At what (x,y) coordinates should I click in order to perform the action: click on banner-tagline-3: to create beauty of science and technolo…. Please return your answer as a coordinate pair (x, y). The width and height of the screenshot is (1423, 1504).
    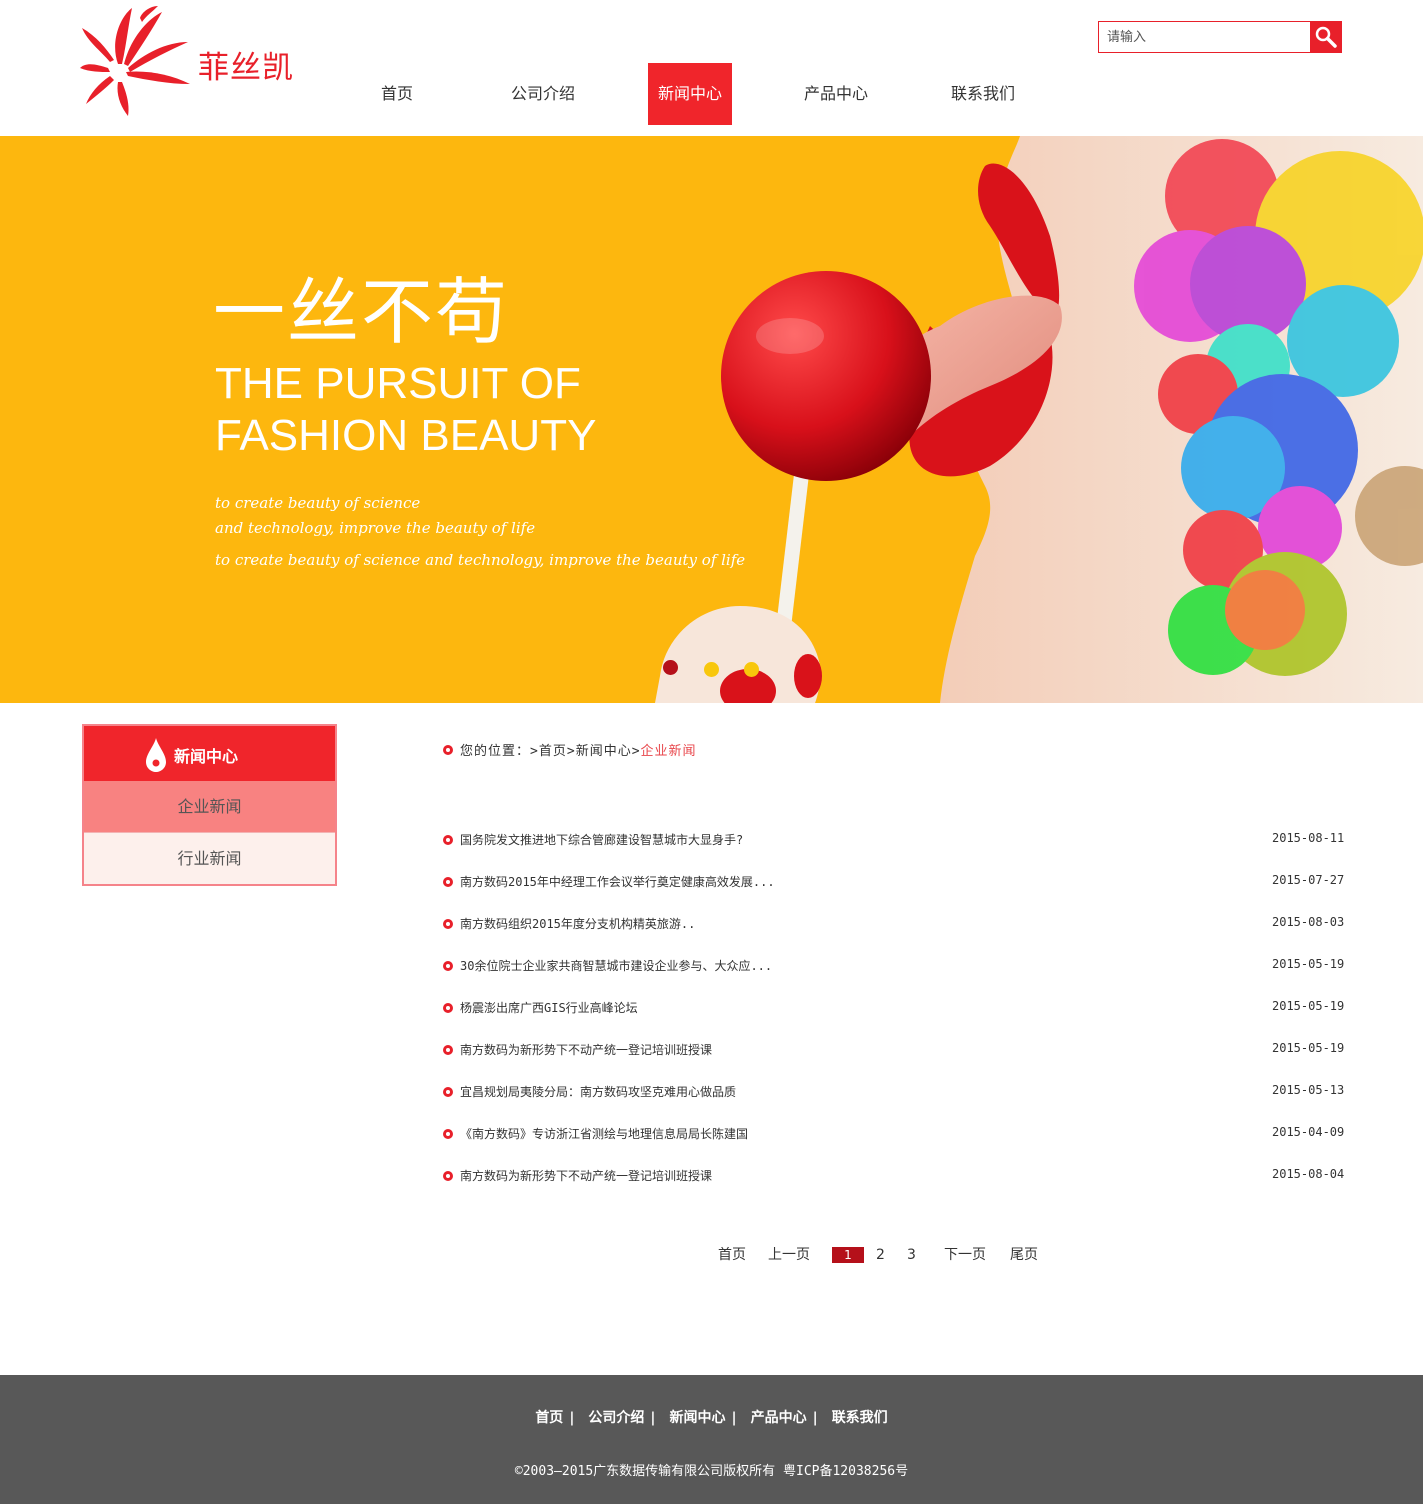
    Looking at the image, I should click on (480, 560).